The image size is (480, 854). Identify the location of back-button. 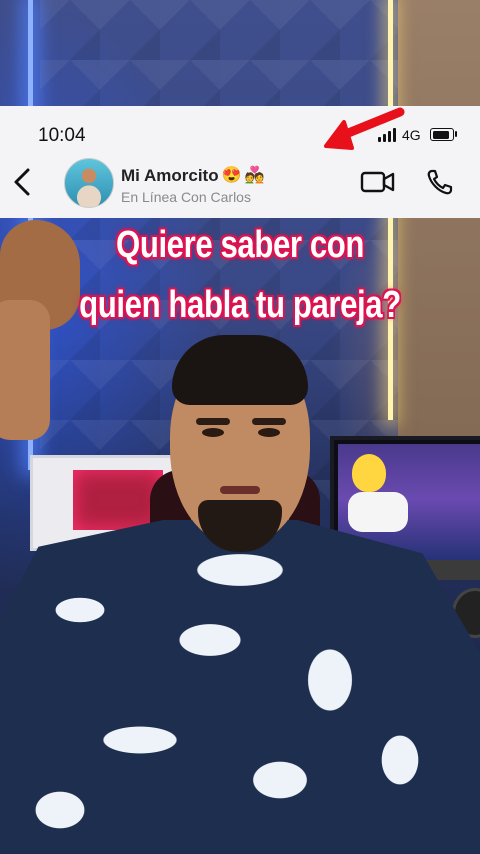
(23, 182).